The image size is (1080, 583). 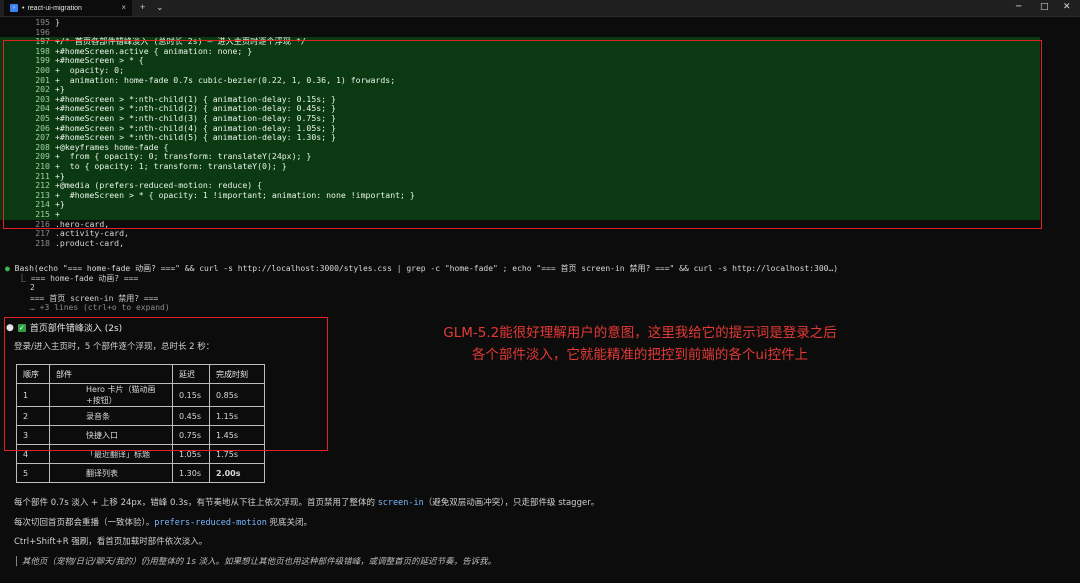 I want to click on diff-line-context: 217 .activity-card,, so click(x=520, y=234).